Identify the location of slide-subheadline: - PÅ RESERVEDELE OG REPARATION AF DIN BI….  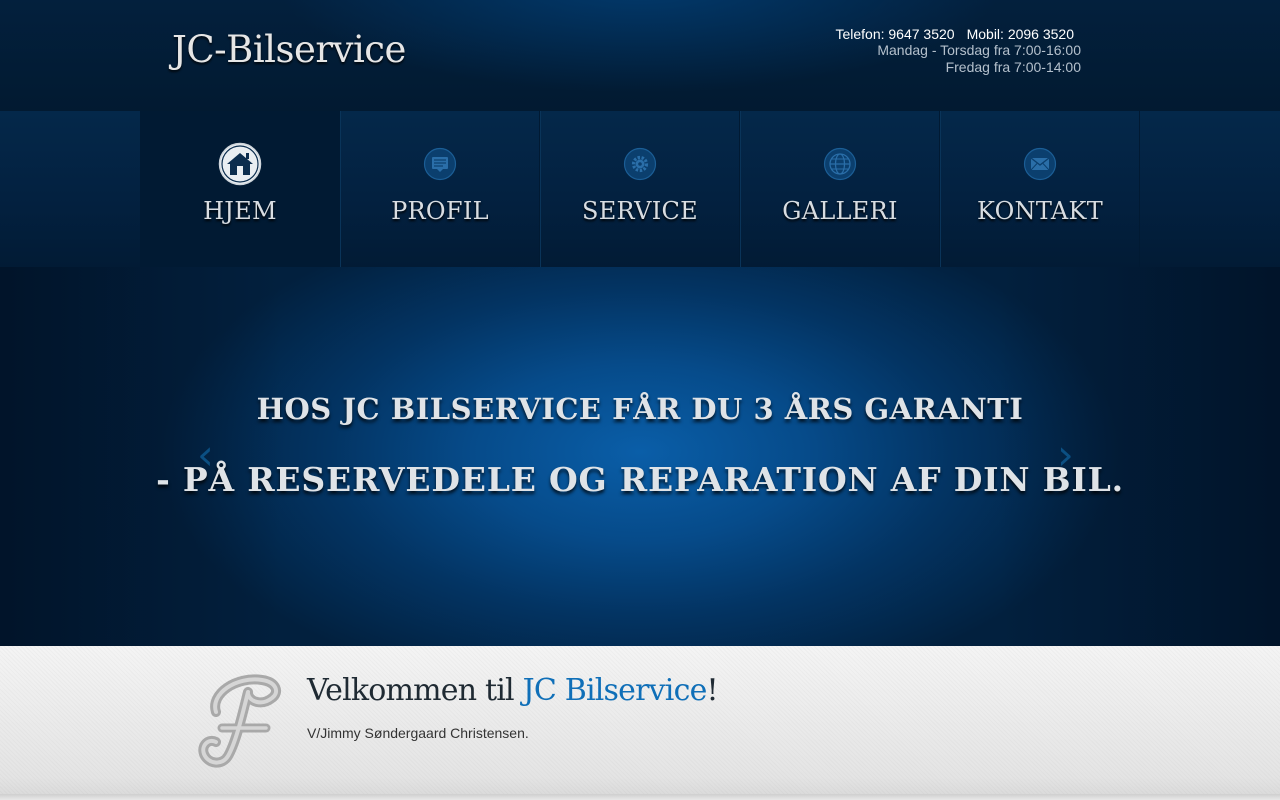
(640, 479).